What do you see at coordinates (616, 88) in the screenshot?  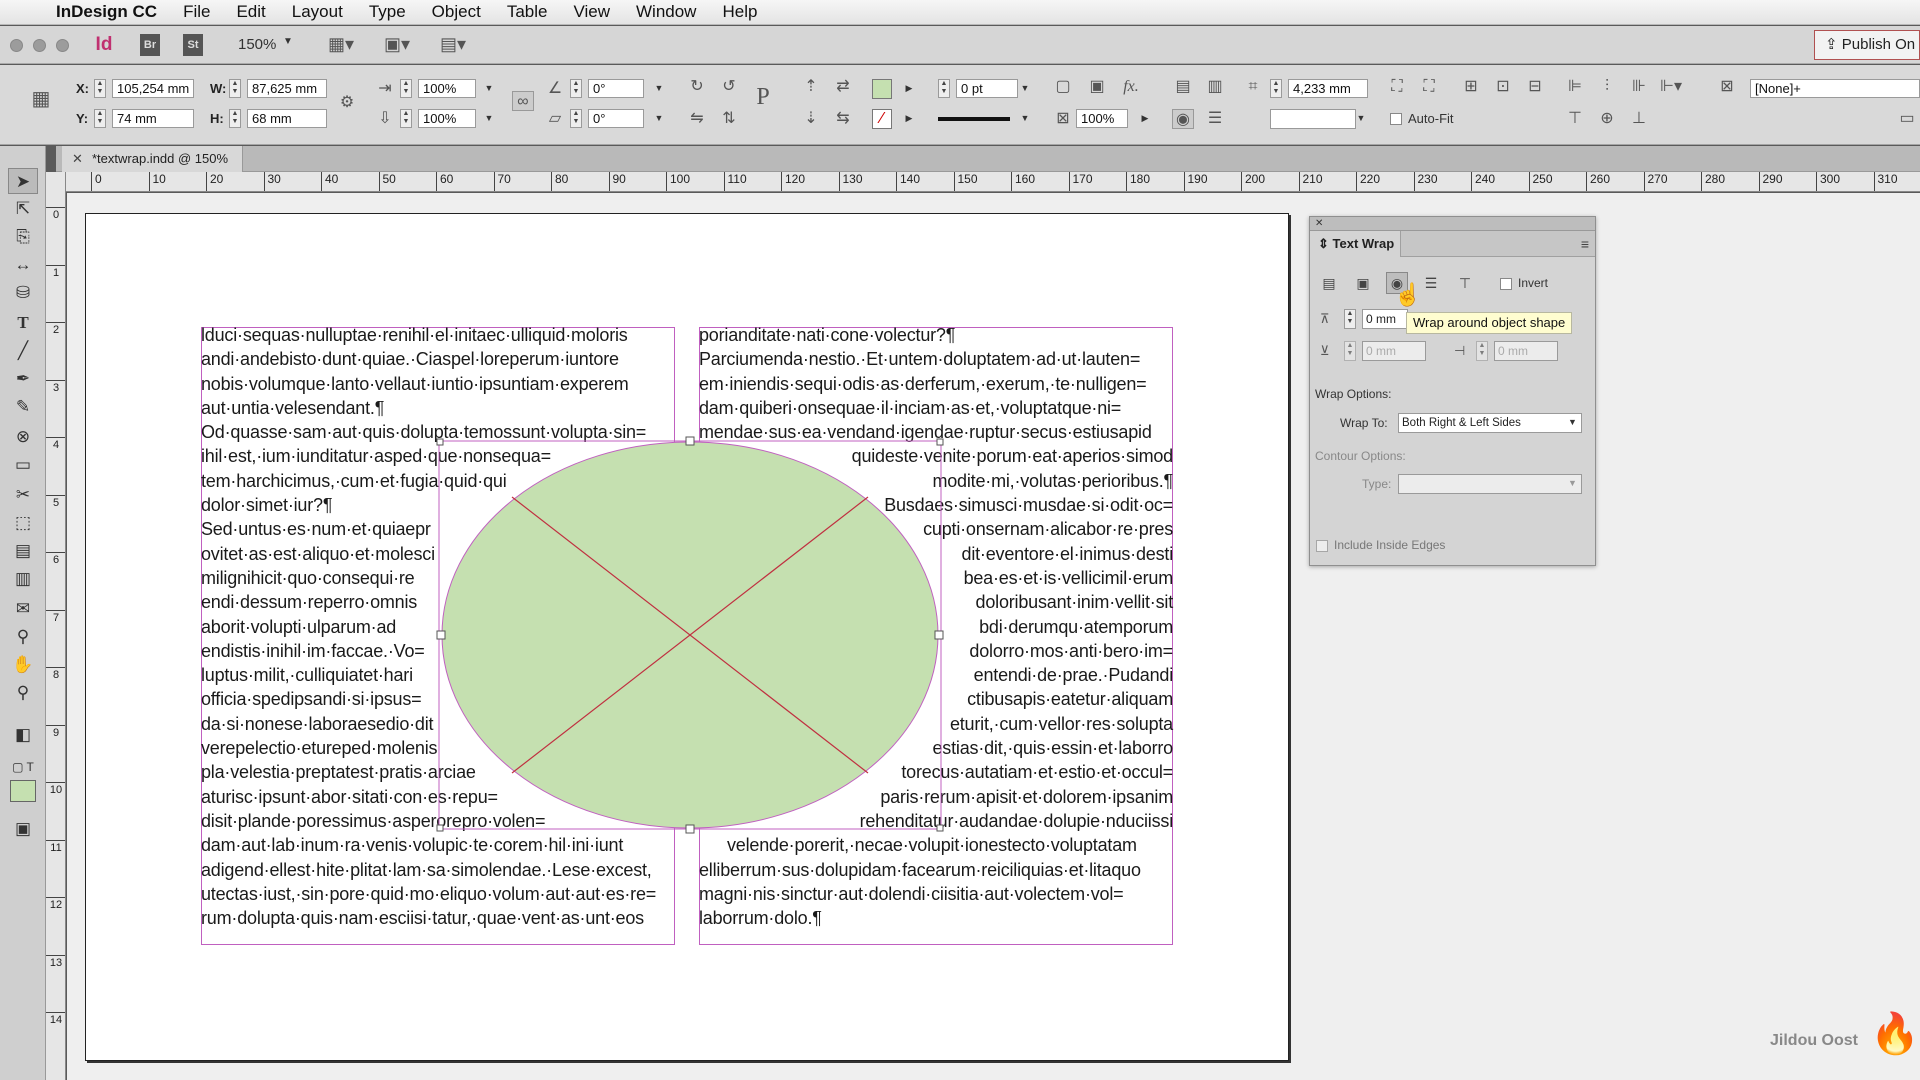 I see `rotate-field: 0°` at bounding box center [616, 88].